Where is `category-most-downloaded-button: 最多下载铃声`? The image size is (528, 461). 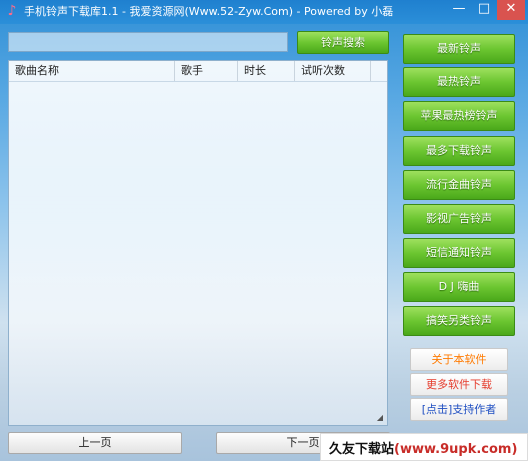 category-most-downloaded-button: 最多下载铃声 is located at coordinates (459, 151).